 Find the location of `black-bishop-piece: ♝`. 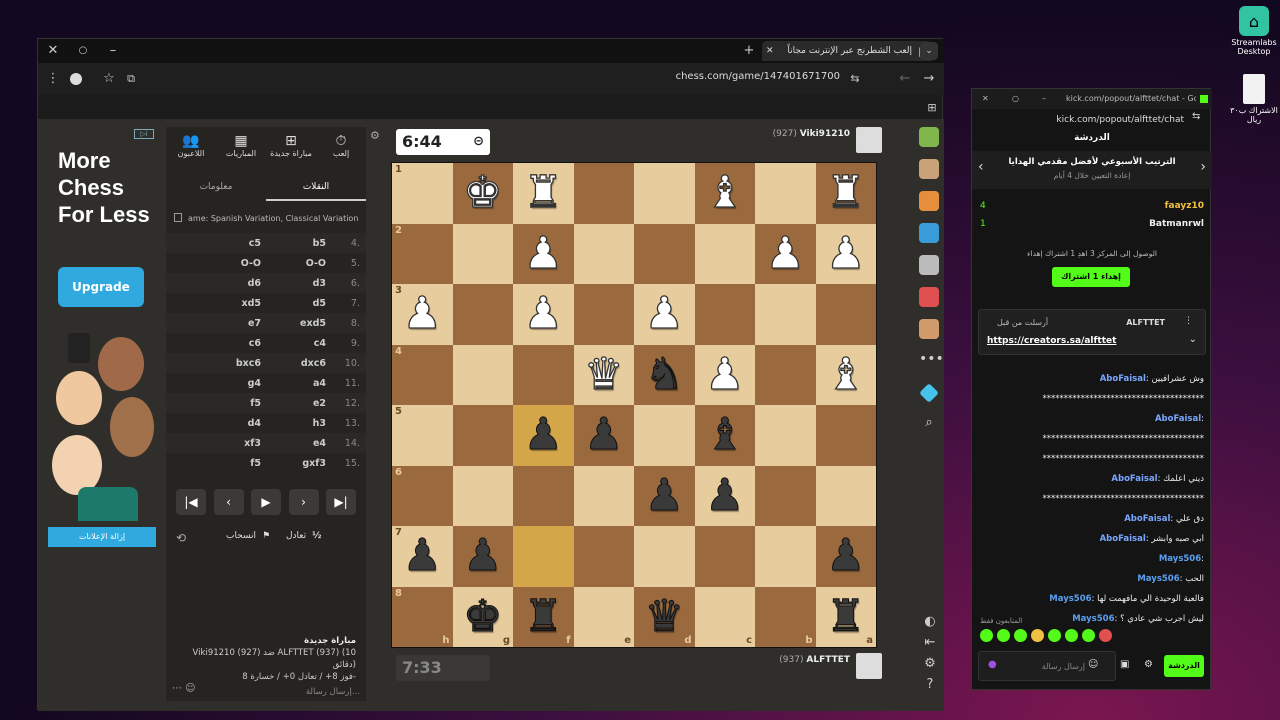

black-bishop-piece: ♝ is located at coordinates (725, 434).